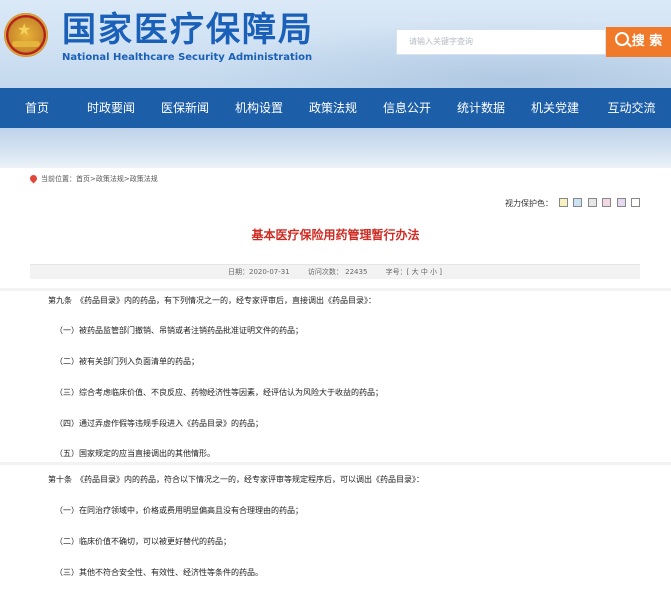 This screenshot has height=591, width=671. I want to click on eye-protection-colors: 视力保护色：, so click(573, 203).